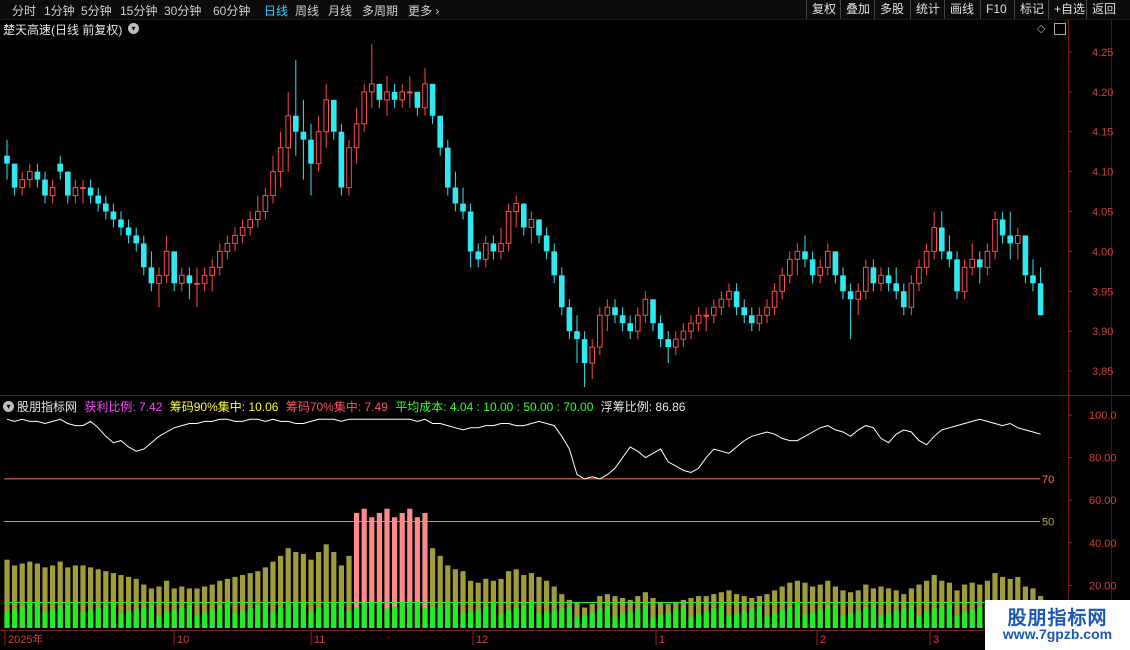  What do you see at coordinates (319, 640) in the screenshot?
I see `time-axis-label: 11` at bounding box center [319, 640].